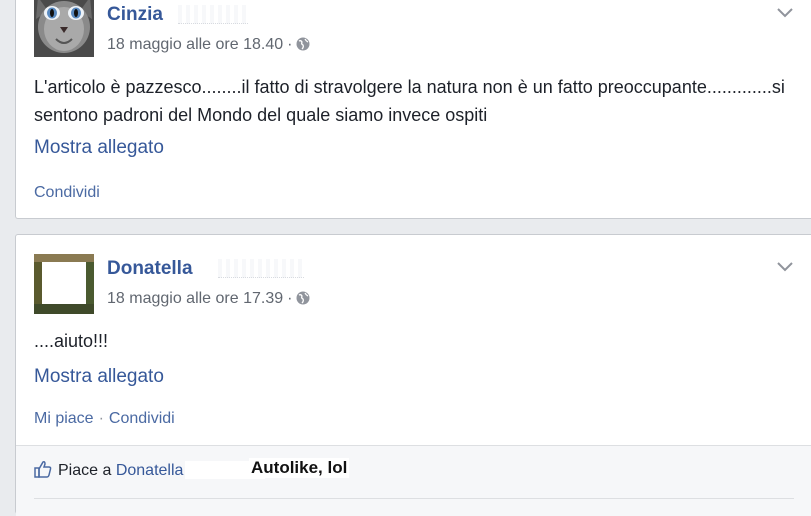 This screenshot has height=516, width=811. What do you see at coordinates (135, 15) in the screenshot?
I see `post-author: Cinzia` at bounding box center [135, 15].